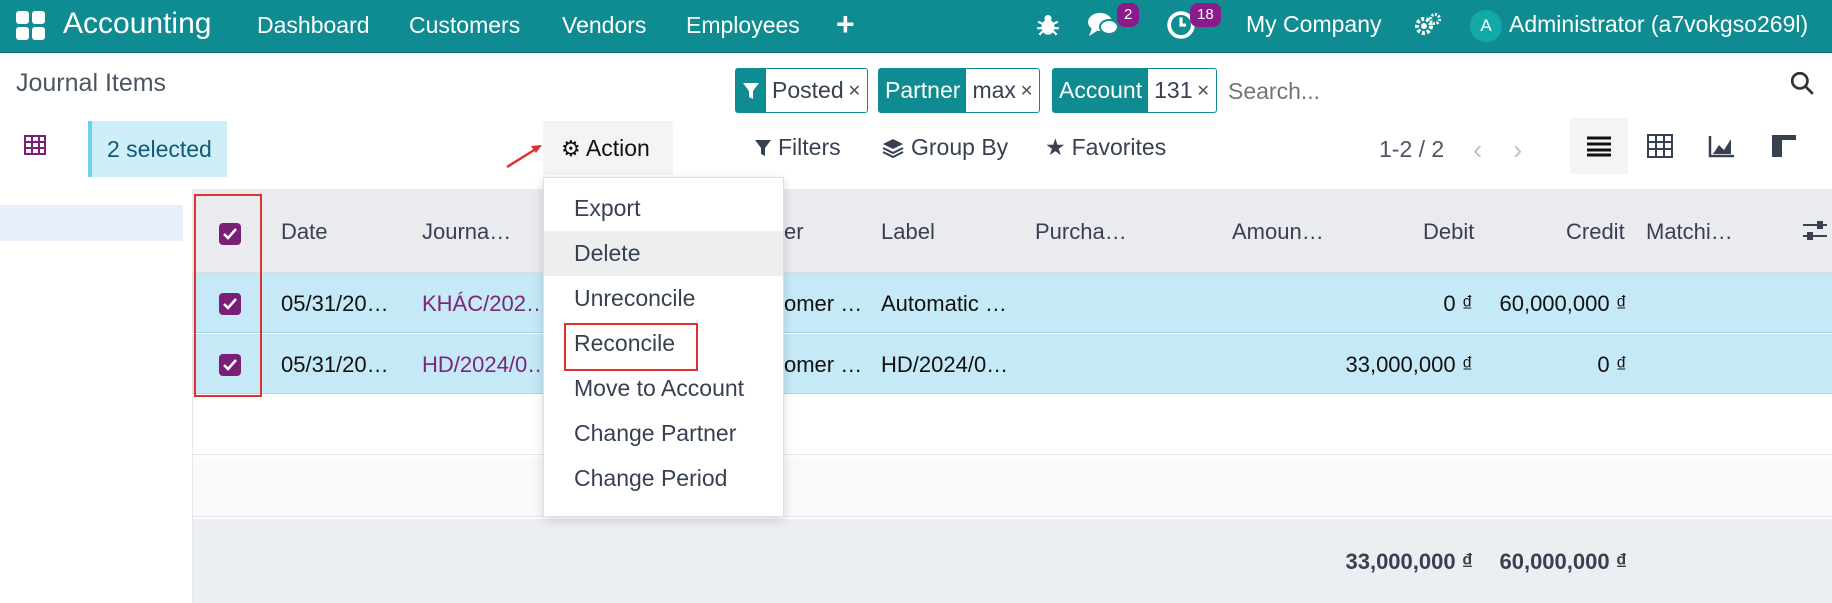  What do you see at coordinates (1411, 149) in the screenshot?
I see `pager-value: 1-2 / 2` at bounding box center [1411, 149].